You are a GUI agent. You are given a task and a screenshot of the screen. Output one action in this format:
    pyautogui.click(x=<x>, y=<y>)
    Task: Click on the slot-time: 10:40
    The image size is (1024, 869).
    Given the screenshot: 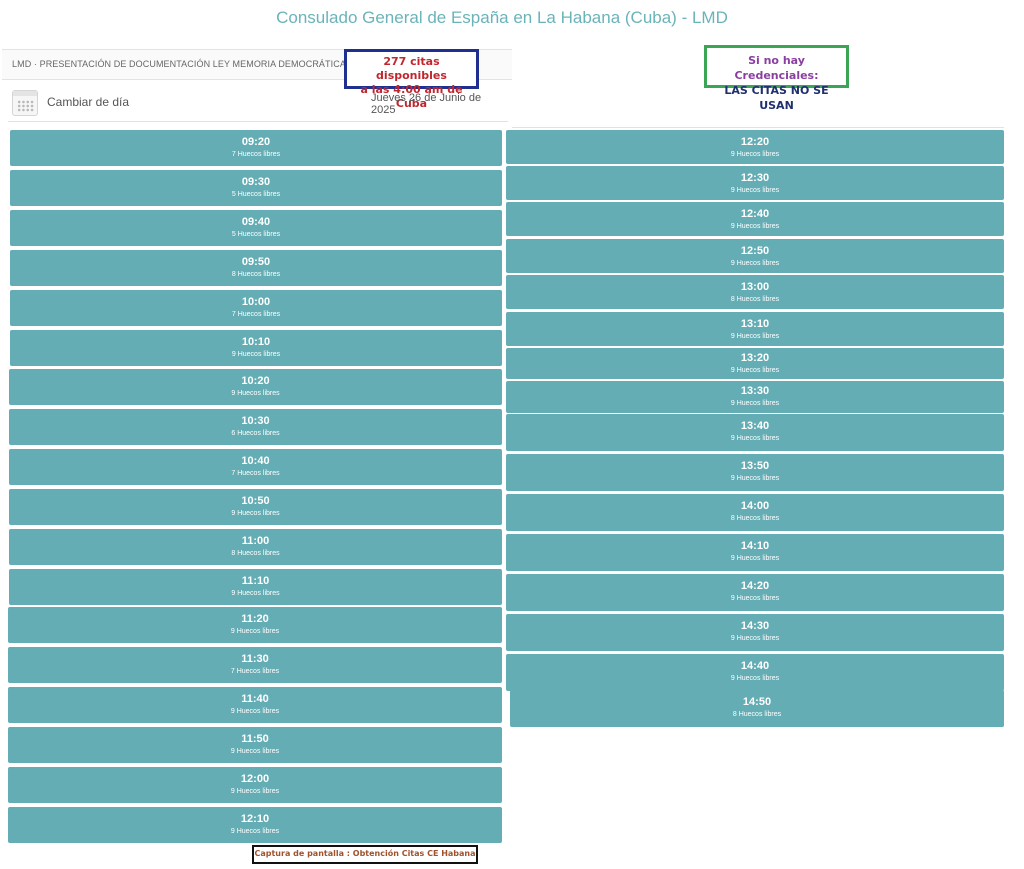 What is the action you would take?
    pyautogui.click(x=255, y=461)
    